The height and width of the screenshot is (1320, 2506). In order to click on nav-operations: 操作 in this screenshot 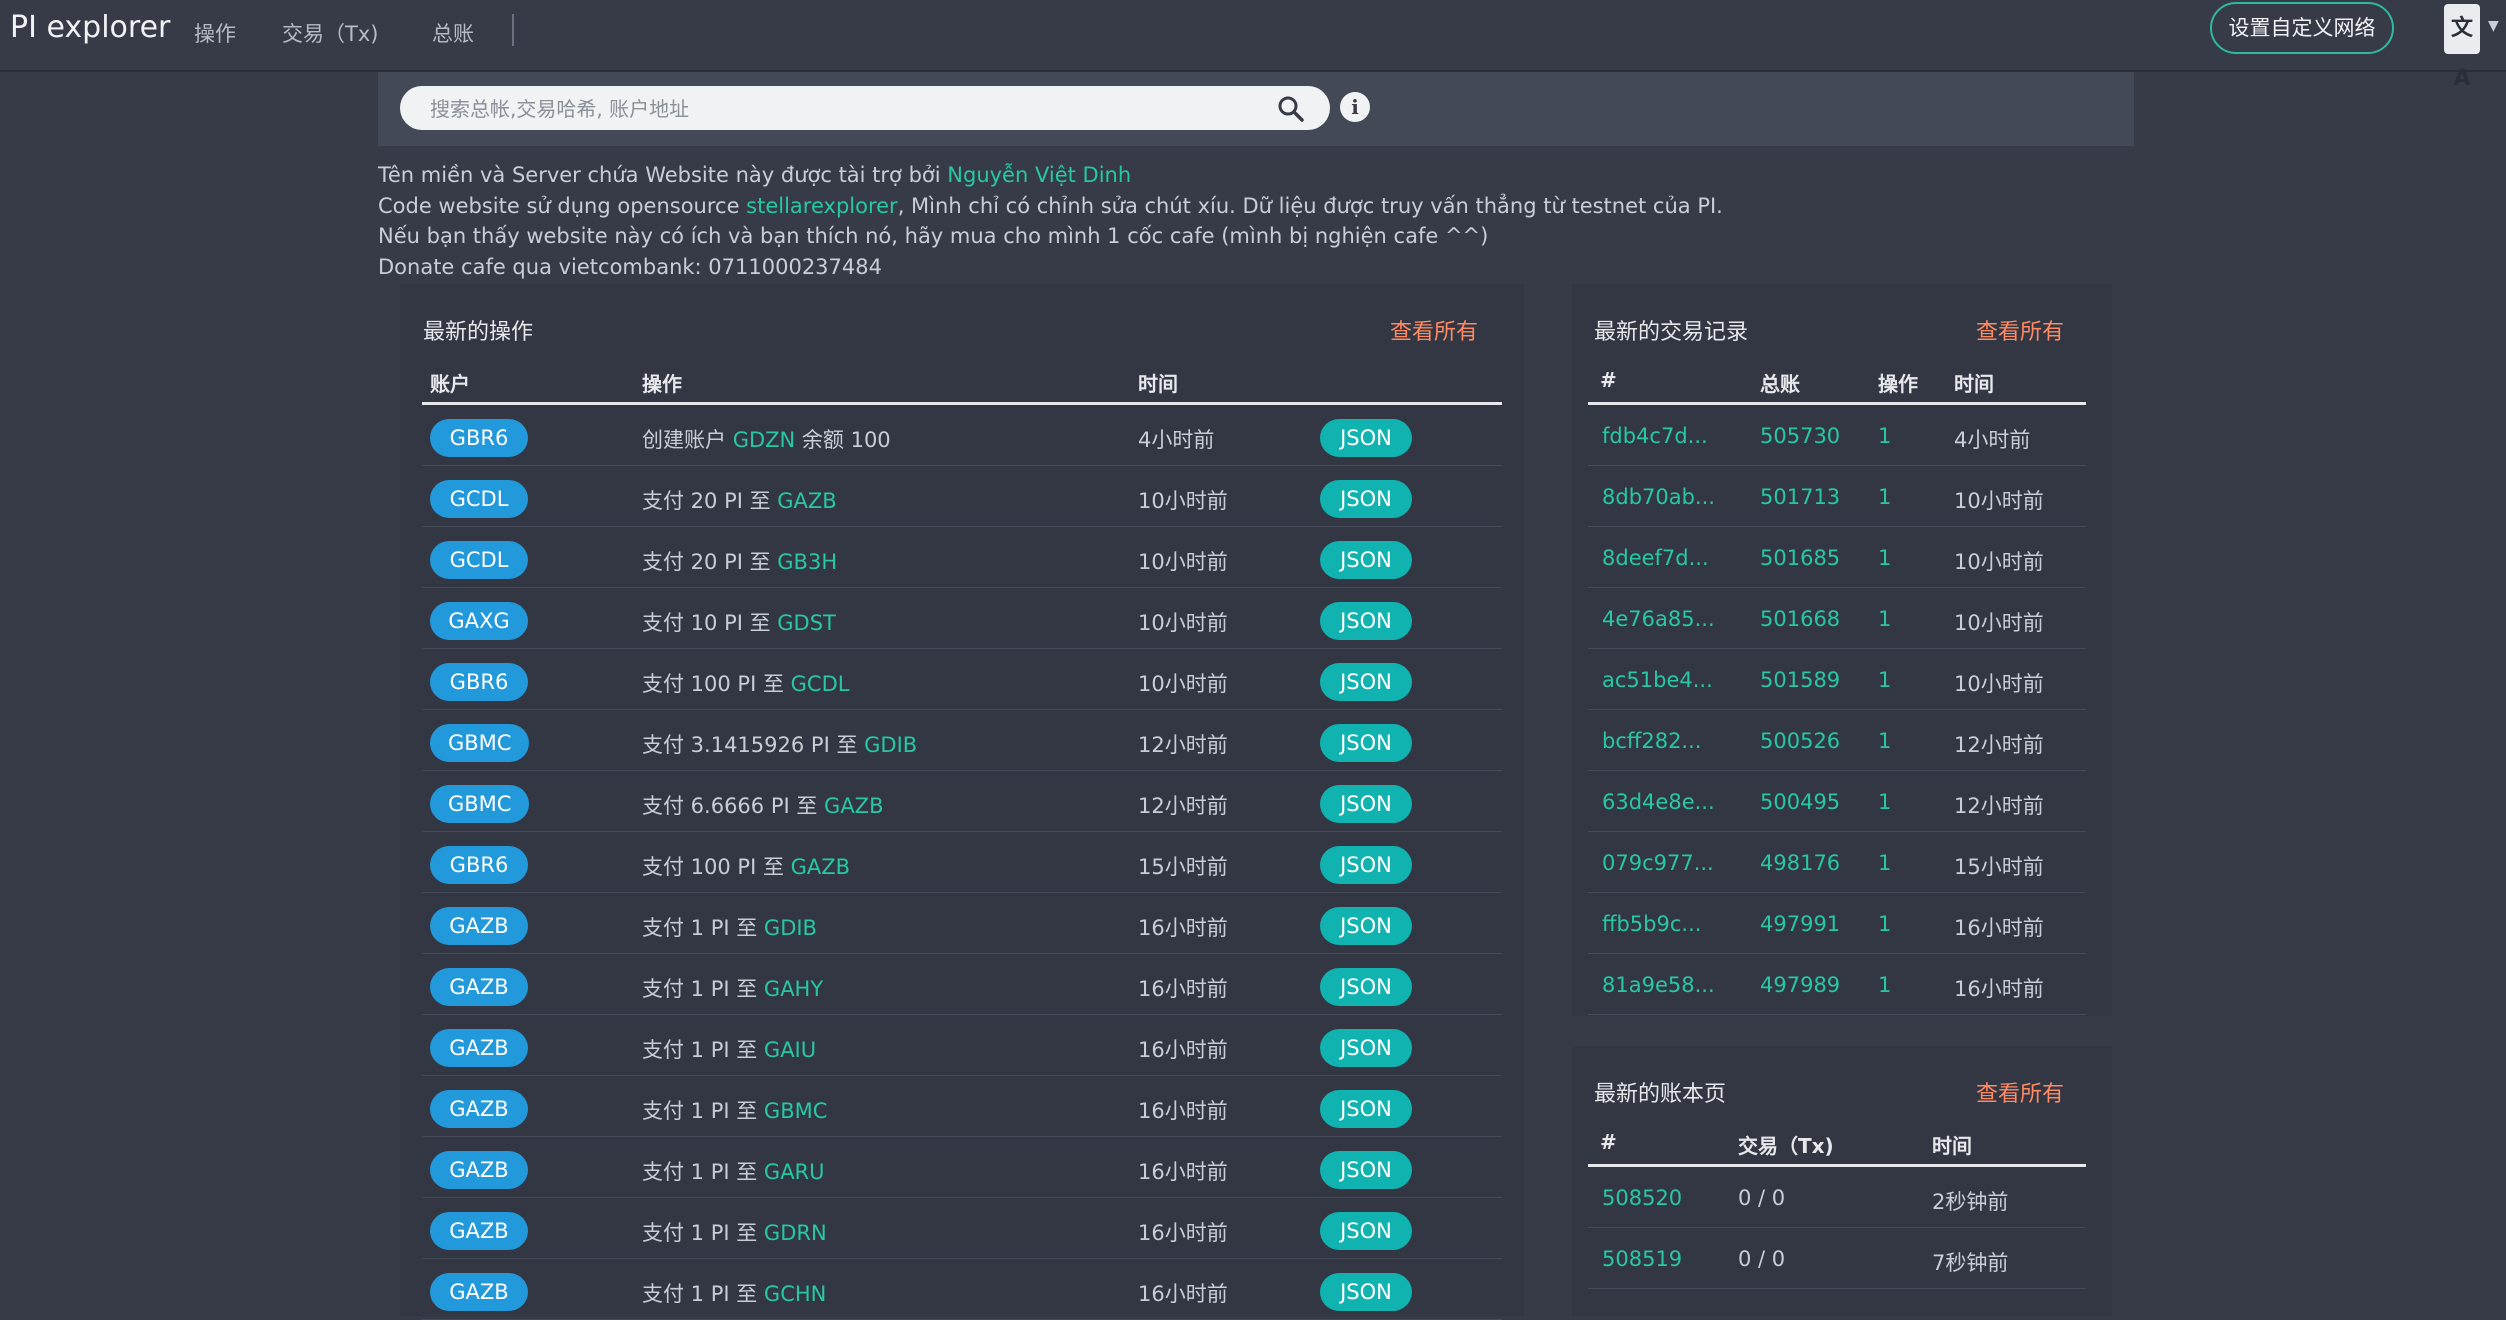, I will do `click(215, 33)`.